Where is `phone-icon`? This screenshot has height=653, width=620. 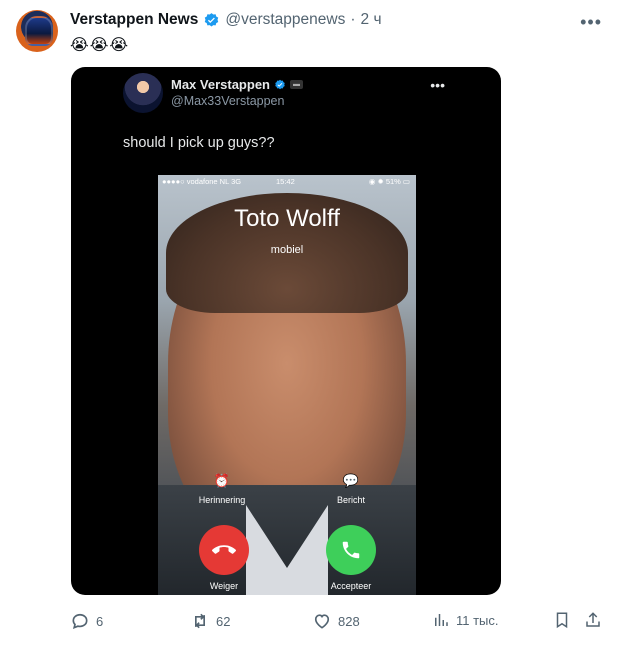 phone-icon is located at coordinates (351, 550).